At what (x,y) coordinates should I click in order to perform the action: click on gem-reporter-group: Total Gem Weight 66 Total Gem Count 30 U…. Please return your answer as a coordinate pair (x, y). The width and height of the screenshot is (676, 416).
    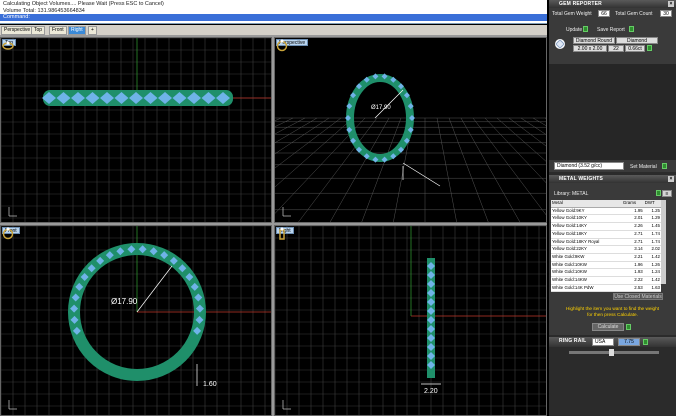
    Looking at the image, I should click on (612, 36).